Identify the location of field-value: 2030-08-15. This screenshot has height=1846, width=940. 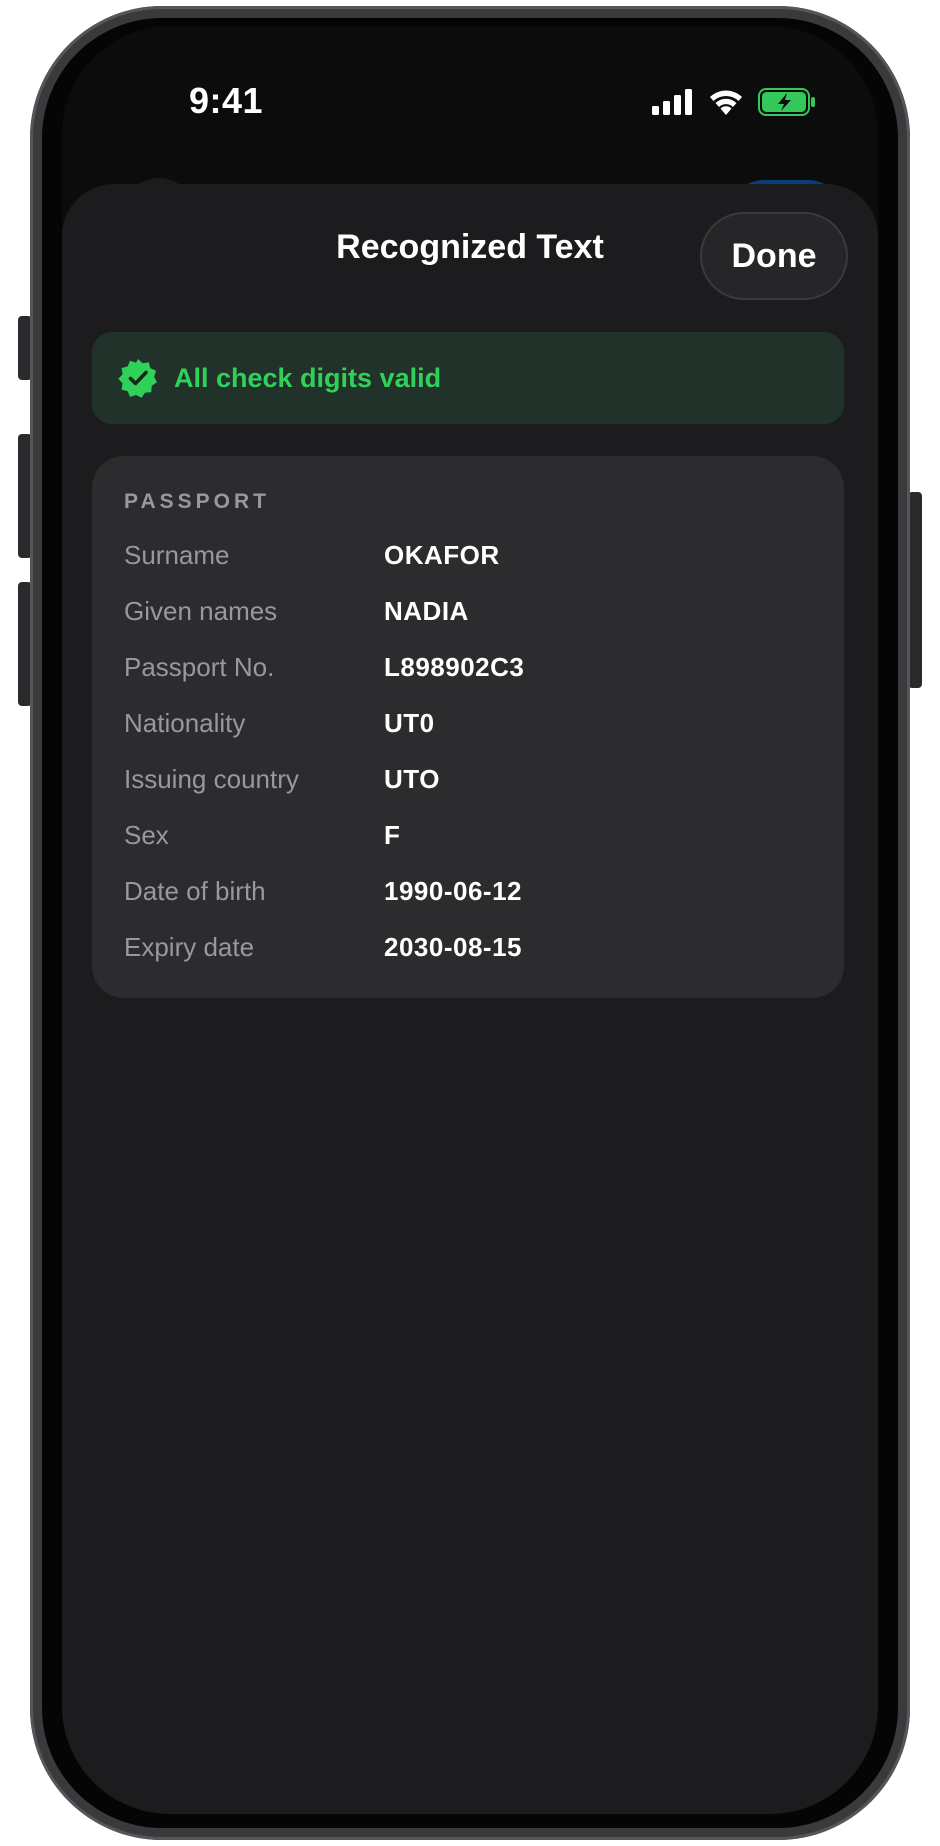
(453, 947).